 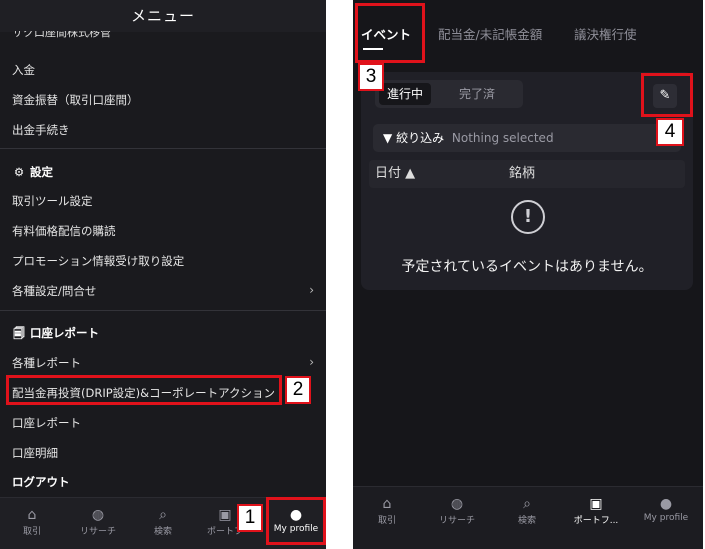 I want to click on status-segmented-control: 進行中 完了済, so click(x=449, y=94).